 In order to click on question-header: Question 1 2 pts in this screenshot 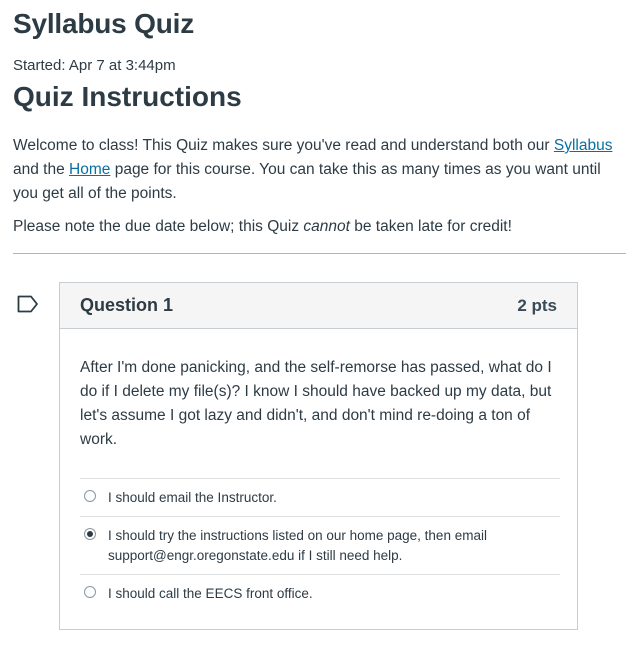, I will do `click(318, 306)`.